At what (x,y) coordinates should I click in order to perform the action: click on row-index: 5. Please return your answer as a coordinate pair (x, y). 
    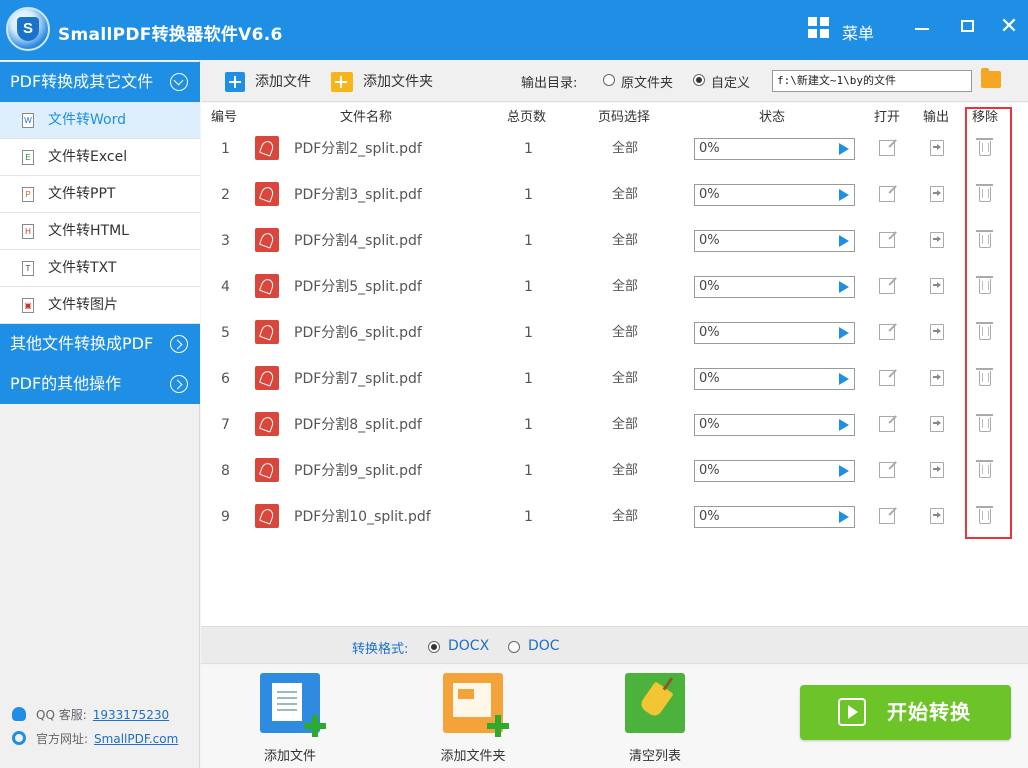
    Looking at the image, I should click on (225, 333).